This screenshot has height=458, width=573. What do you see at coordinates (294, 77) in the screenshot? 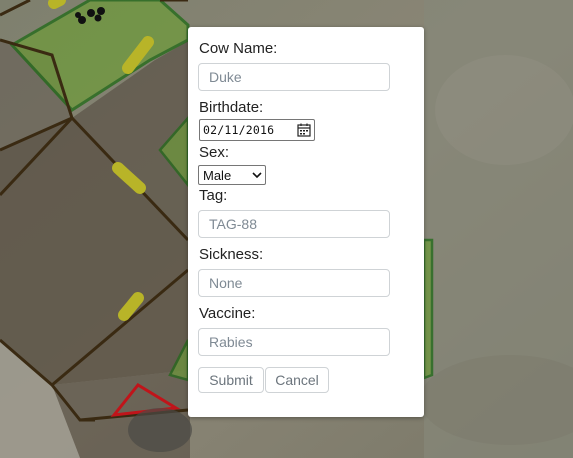
I see `cow-name-input` at bounding box center [294, 77].